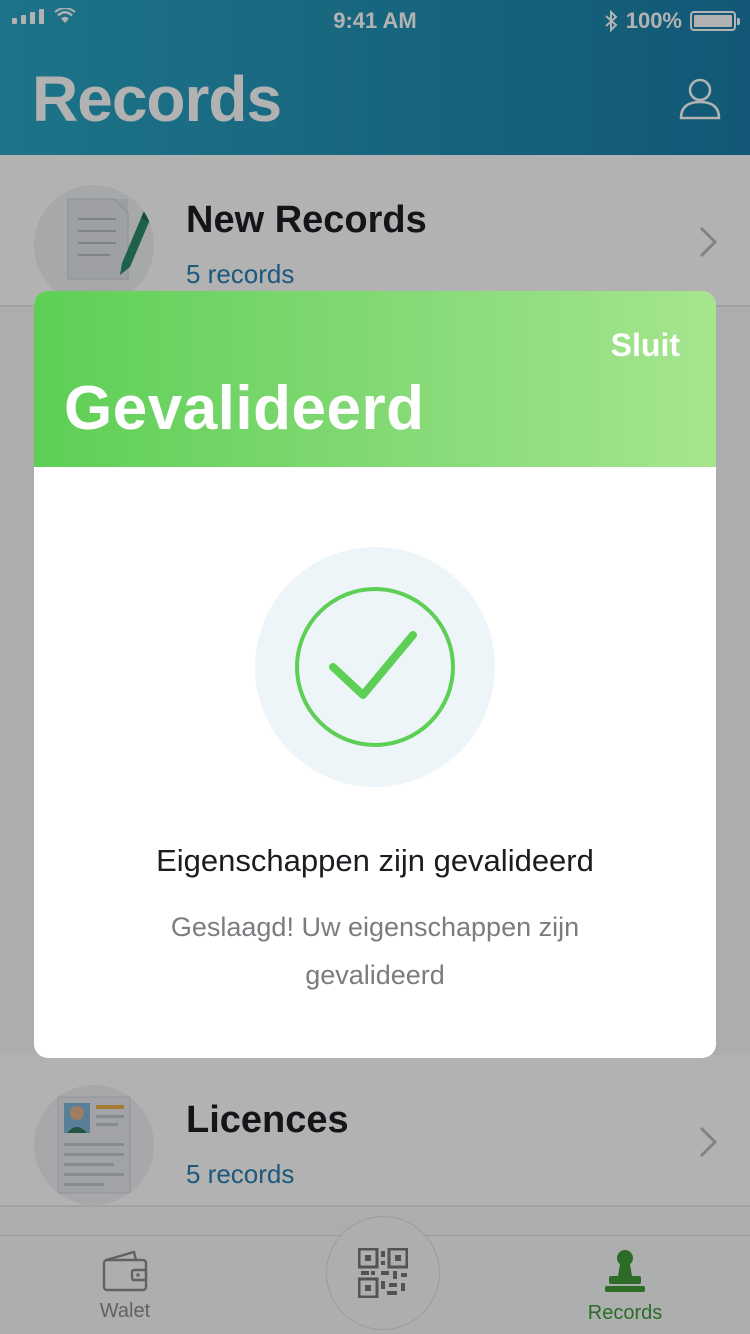  What do you see at coordinates (645, 345) in the screenshot?
I see `close-button: Sluit` at bounding box center [645, 345].